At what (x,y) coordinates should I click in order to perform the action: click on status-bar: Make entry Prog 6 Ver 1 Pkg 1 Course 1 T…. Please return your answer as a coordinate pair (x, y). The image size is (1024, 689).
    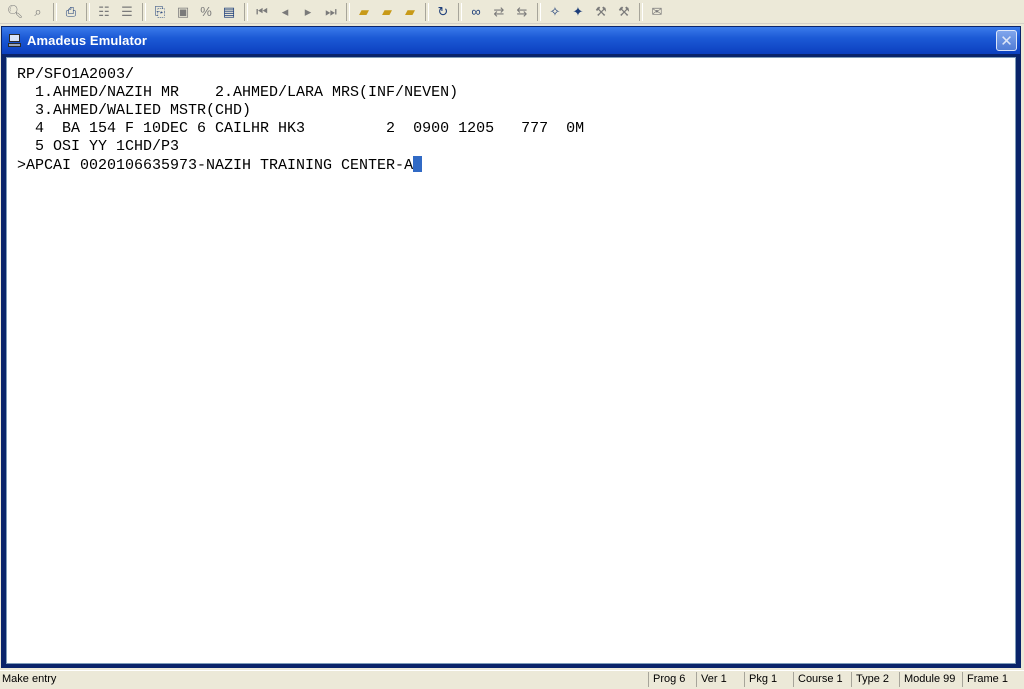
    Looking at the image, I should click on (512, 679).